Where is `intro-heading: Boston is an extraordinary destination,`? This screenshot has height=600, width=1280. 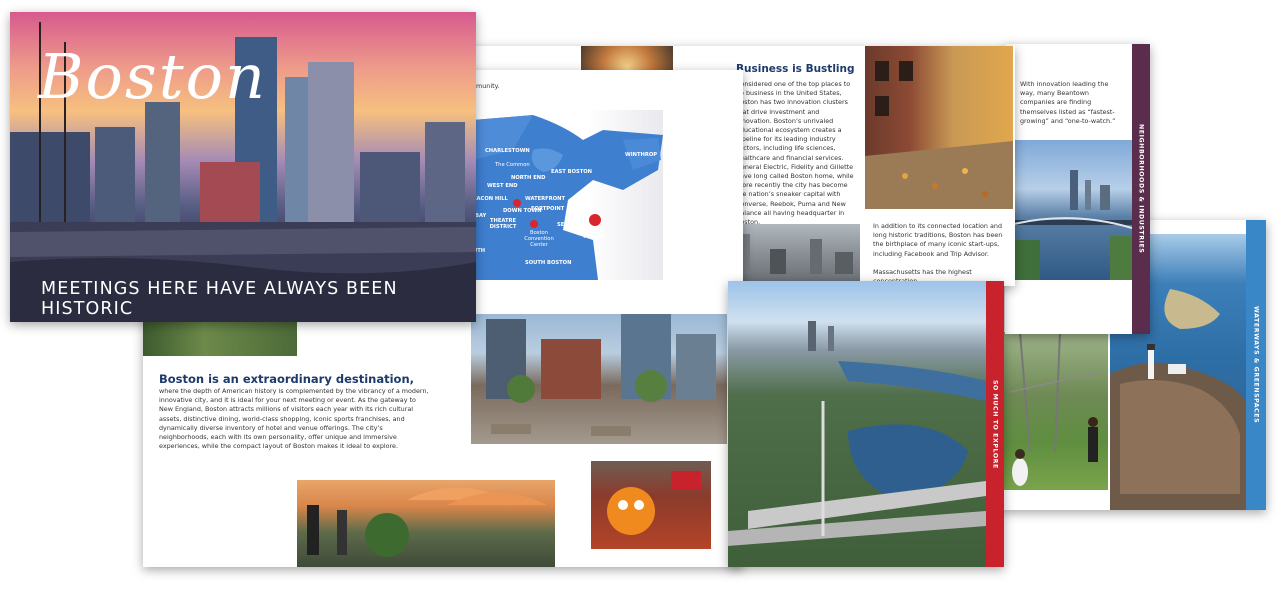
intro-heading: Boston is an extraordinary destination, is located at coordinates (287, 379).